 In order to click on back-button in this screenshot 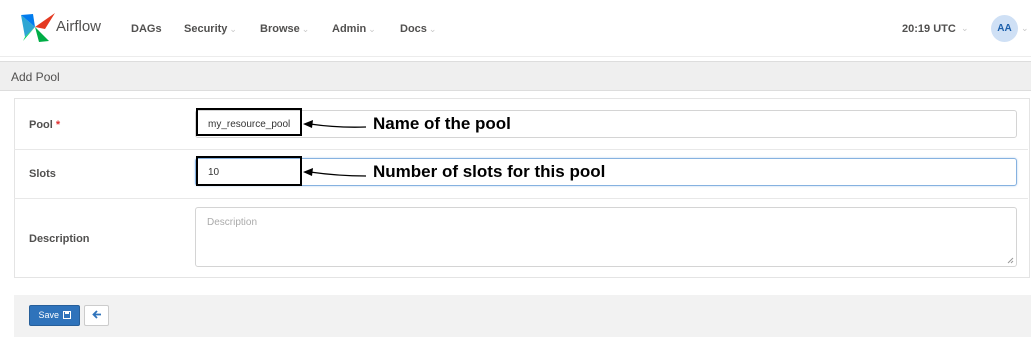, I will do `click(96, 315)`.